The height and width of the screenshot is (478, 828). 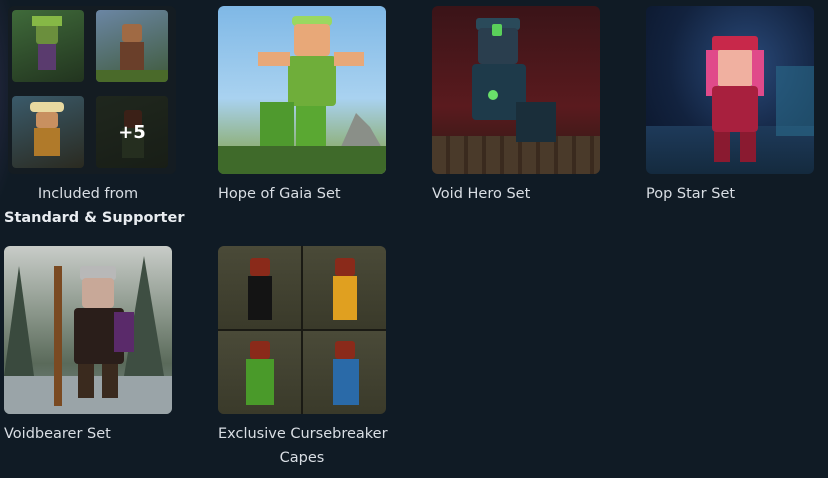 What do you see at coordinates (302, 330) in the screenshot?
I see `cursebreaker-thumbnail` at bounding box center [302, 330].